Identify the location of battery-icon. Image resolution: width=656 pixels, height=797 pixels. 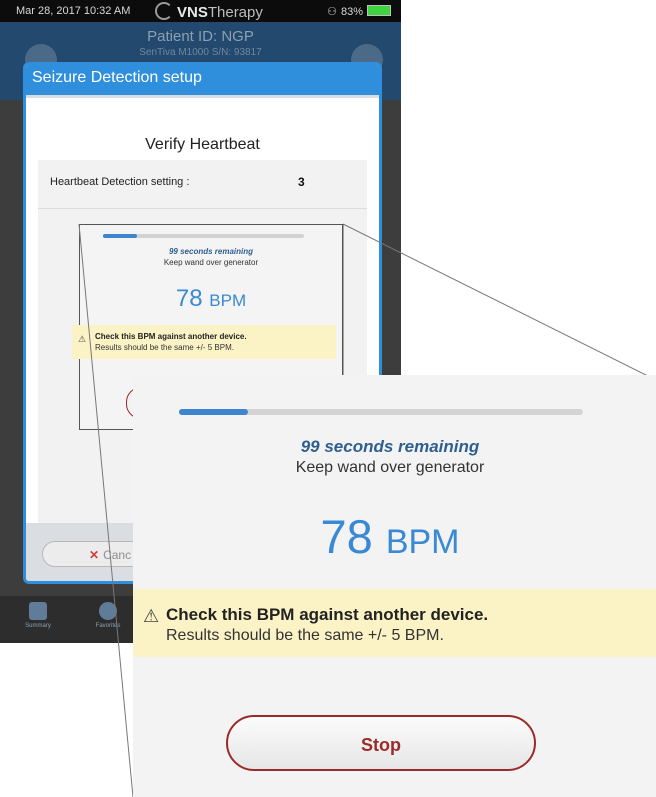
(379, 10).